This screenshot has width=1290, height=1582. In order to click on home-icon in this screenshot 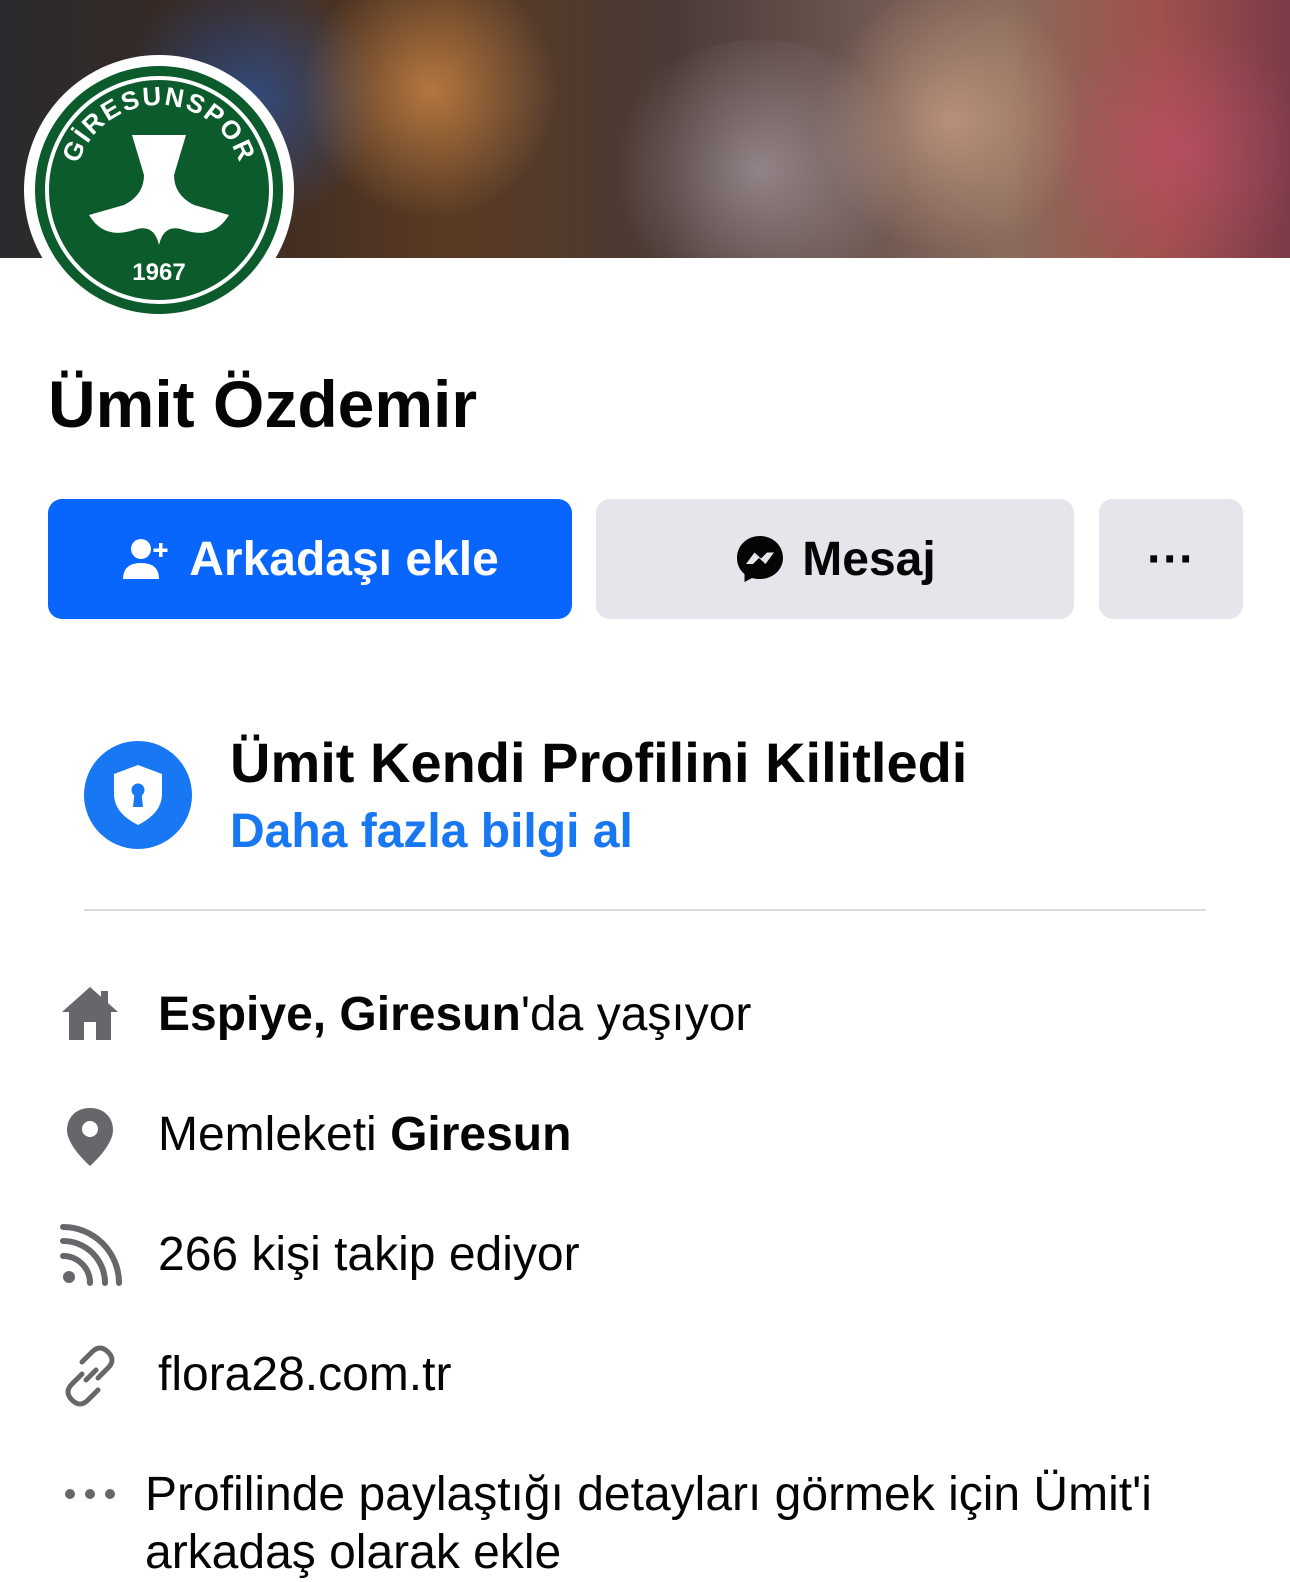, I will do `click(90, 1014)`.